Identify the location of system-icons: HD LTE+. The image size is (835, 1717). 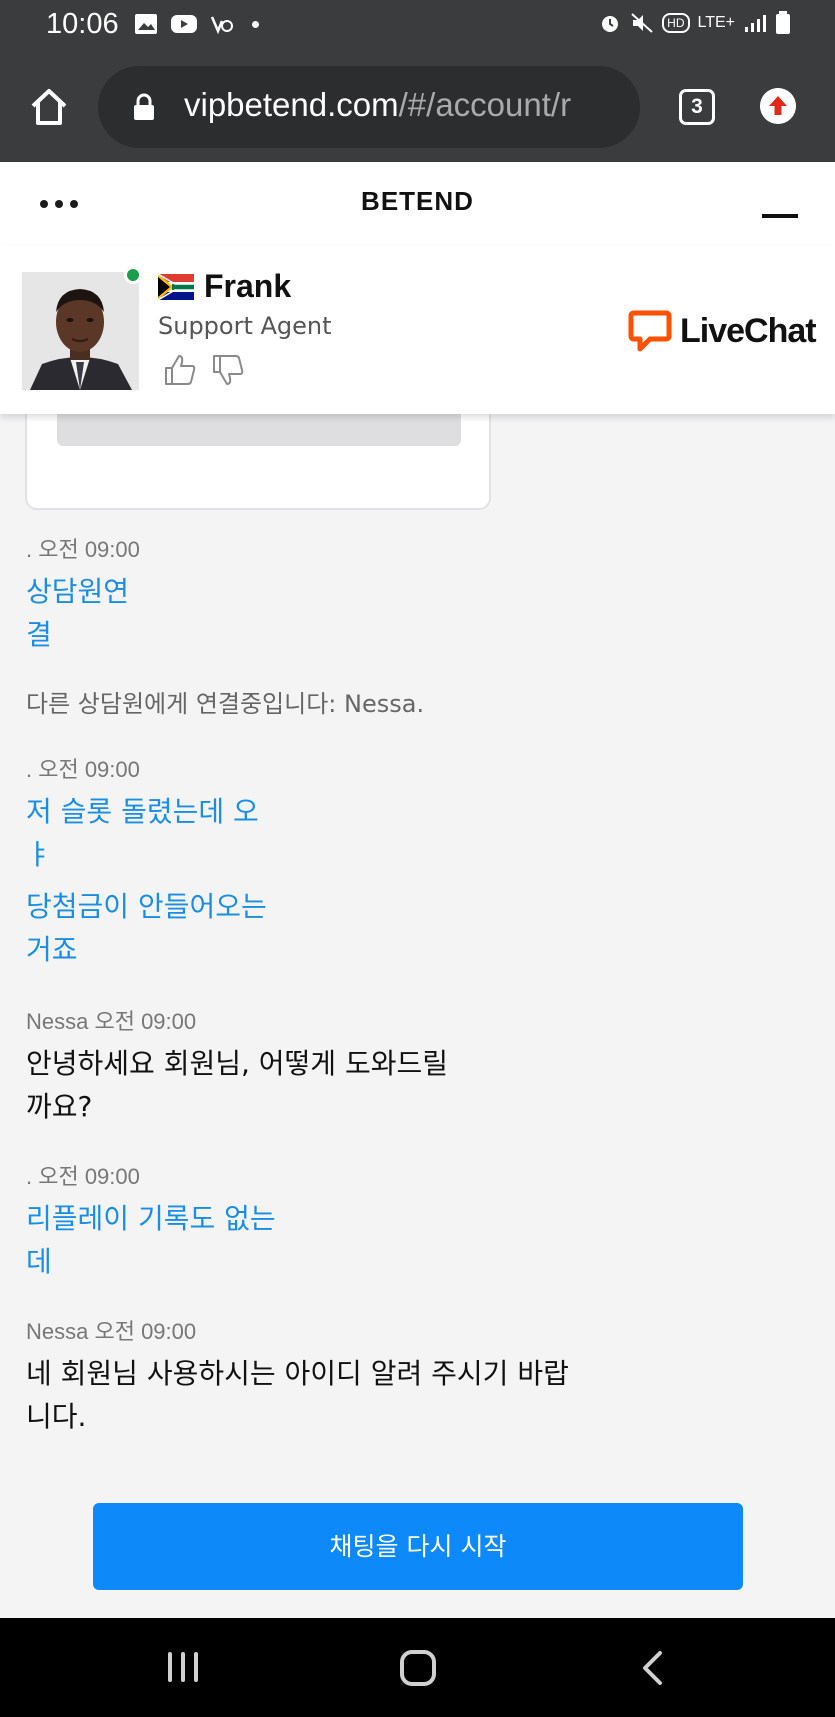
(694, 23).